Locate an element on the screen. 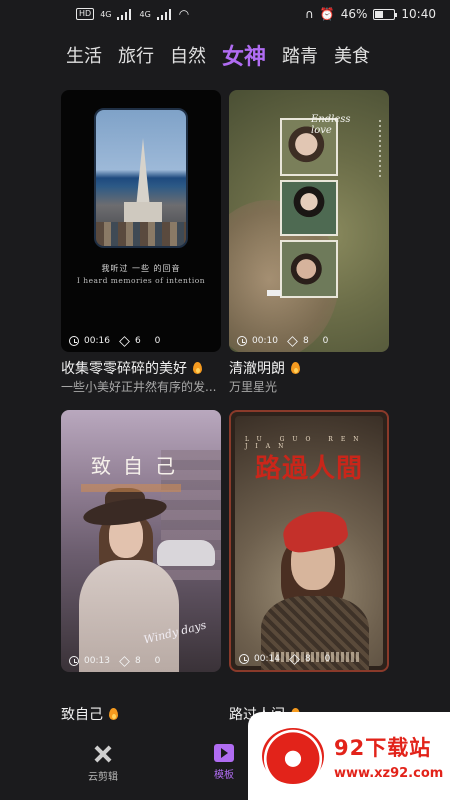  status-left: HD 4G 4G ◠ is located at coordinates (132, 14).